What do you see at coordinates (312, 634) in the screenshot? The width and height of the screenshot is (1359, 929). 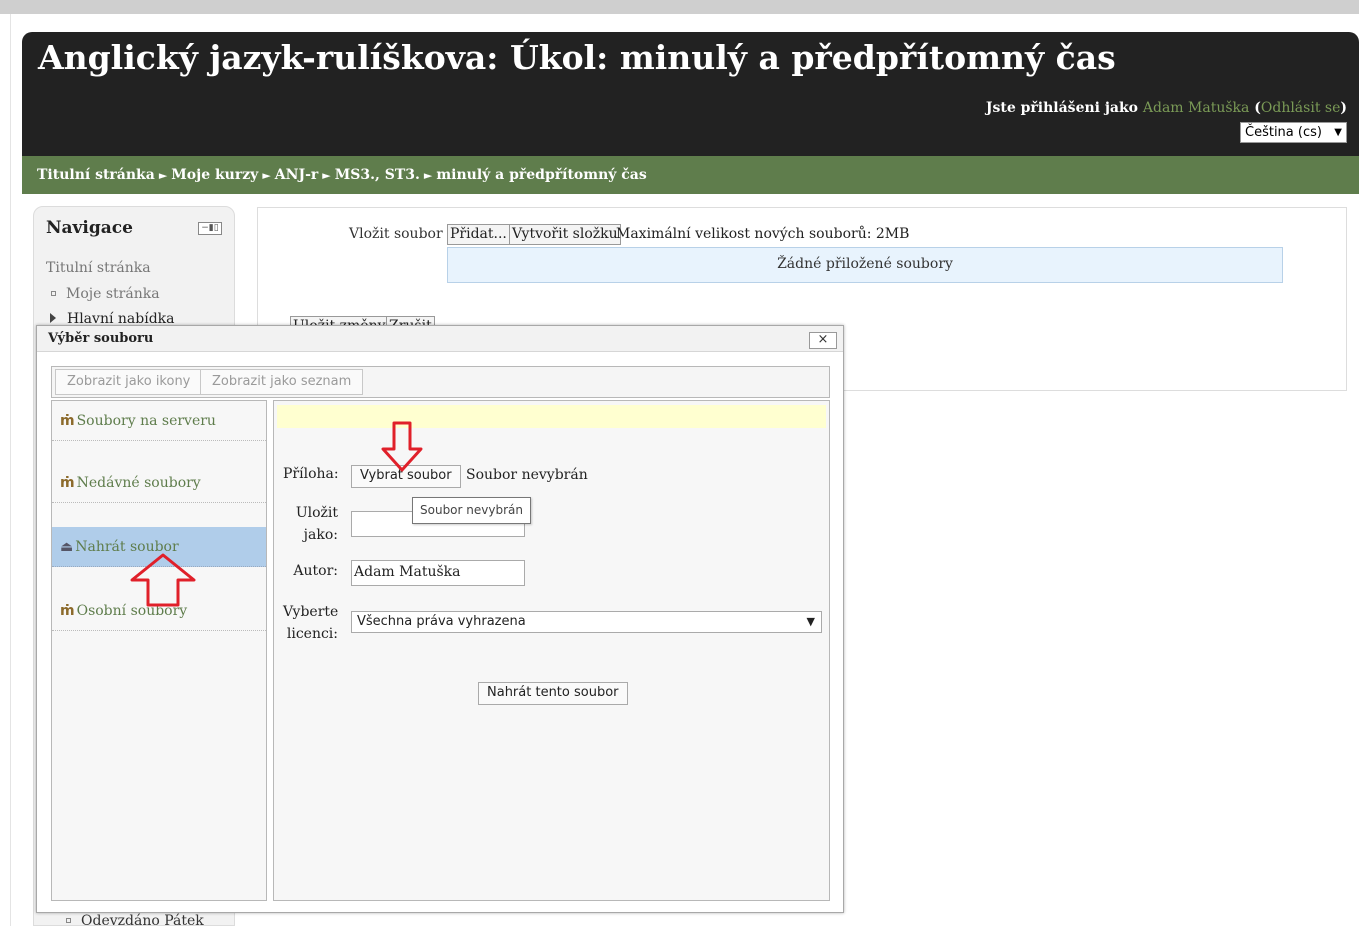 I see `license-label-line2: licenci:` at bounding box center [312, 634].